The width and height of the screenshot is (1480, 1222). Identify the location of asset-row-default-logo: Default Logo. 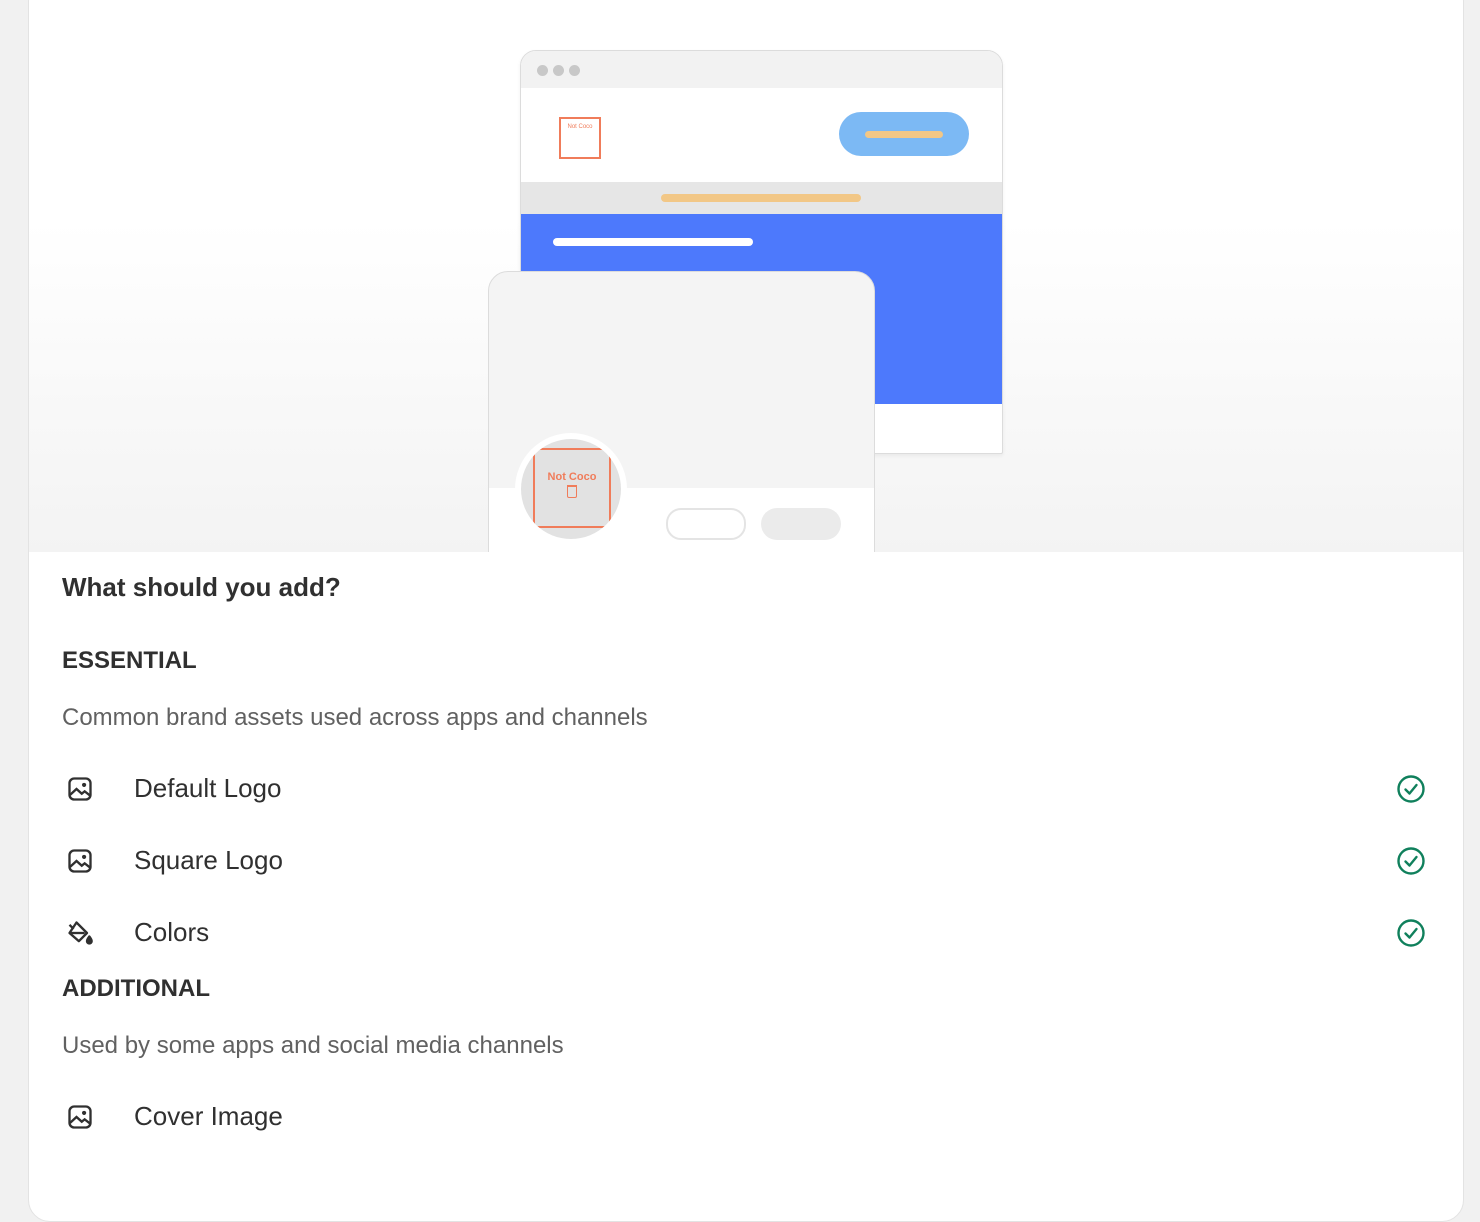
(747, 788).